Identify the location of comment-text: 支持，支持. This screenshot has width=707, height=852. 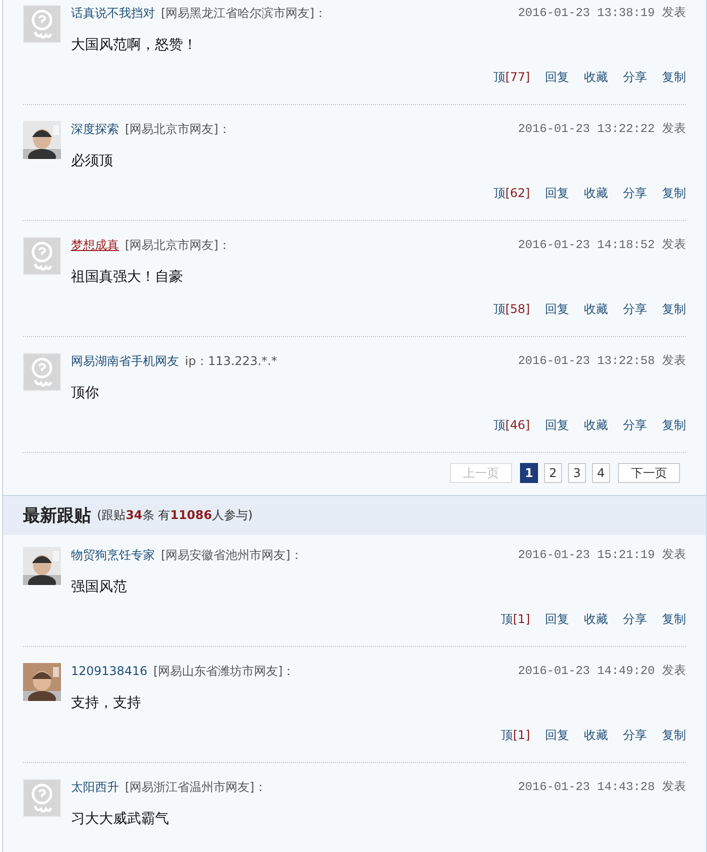
(106, 703).